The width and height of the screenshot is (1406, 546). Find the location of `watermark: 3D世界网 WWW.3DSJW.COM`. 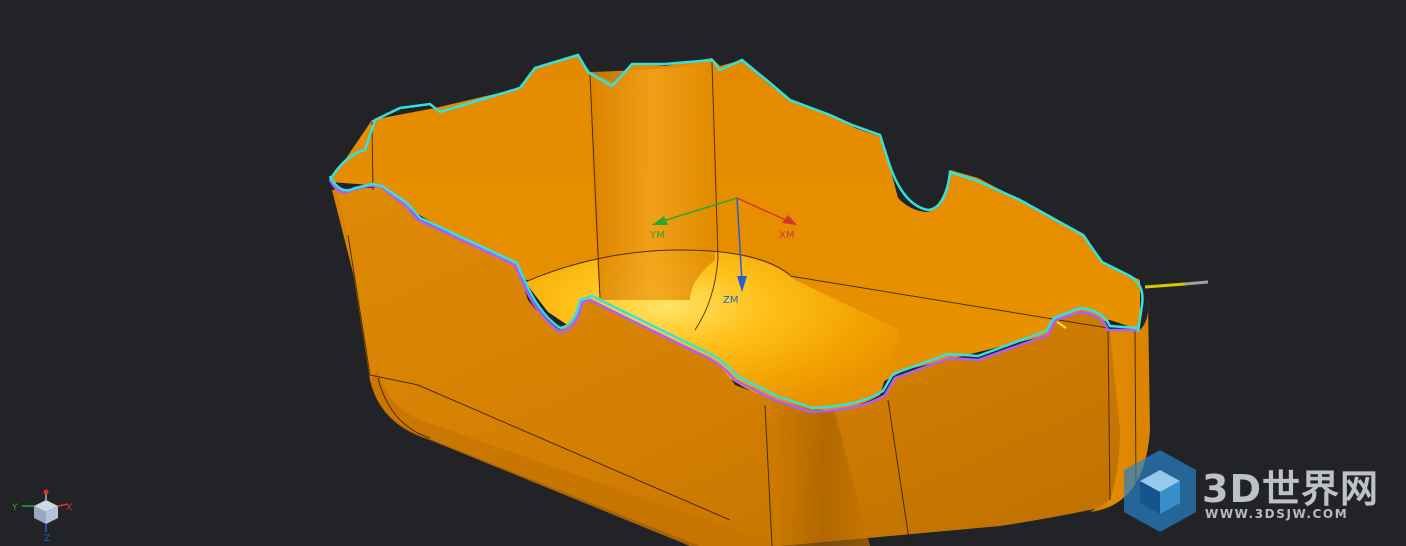

watermark: 3D世界网 WWW.3DSJW.COM is located at coordinates (1257, 493).